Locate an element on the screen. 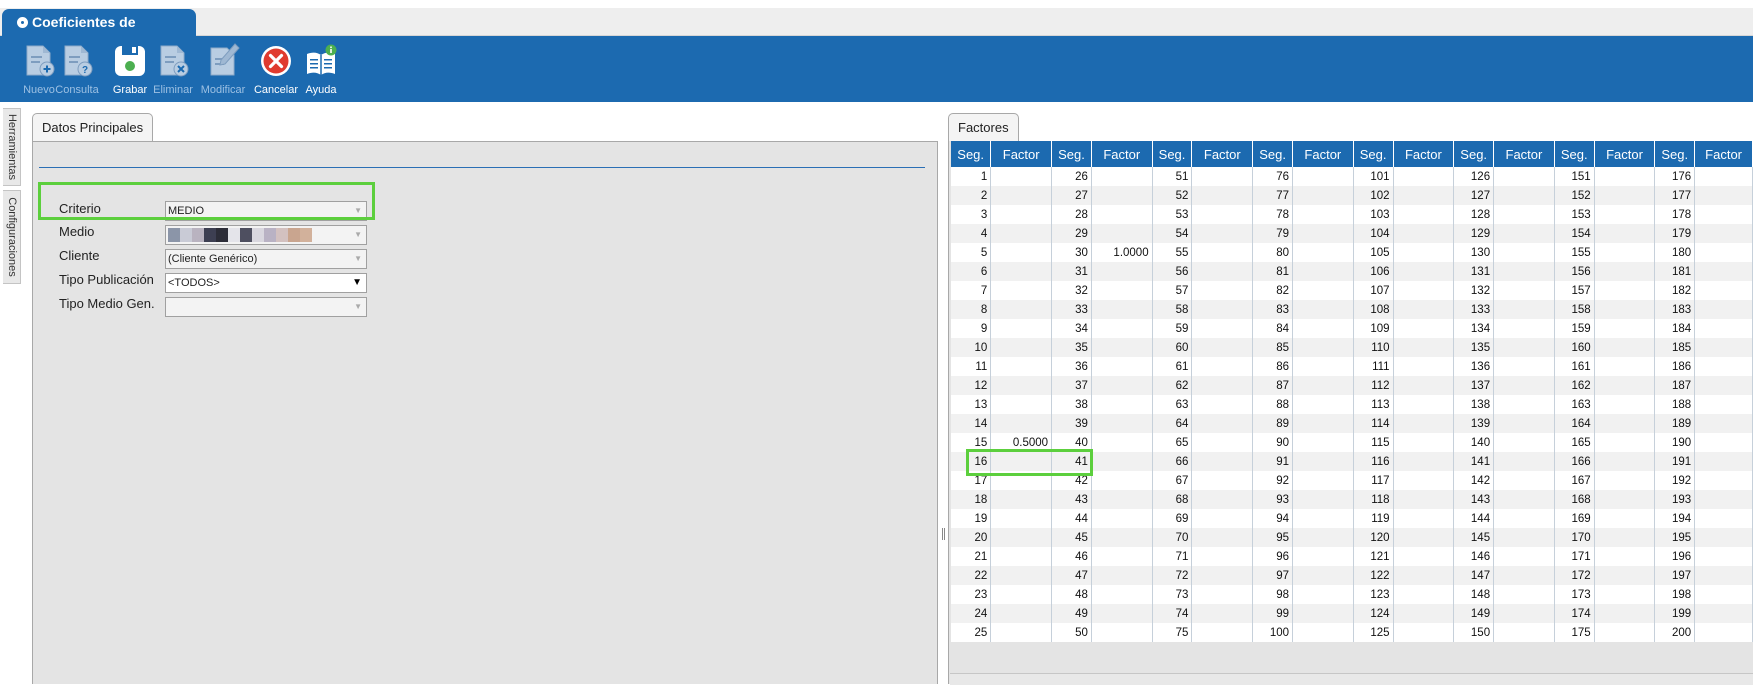 This screenshot has width=1753, height=685. window-tab-coeficientes: Coeficientes de Duración is located at coordinates (99, 33).